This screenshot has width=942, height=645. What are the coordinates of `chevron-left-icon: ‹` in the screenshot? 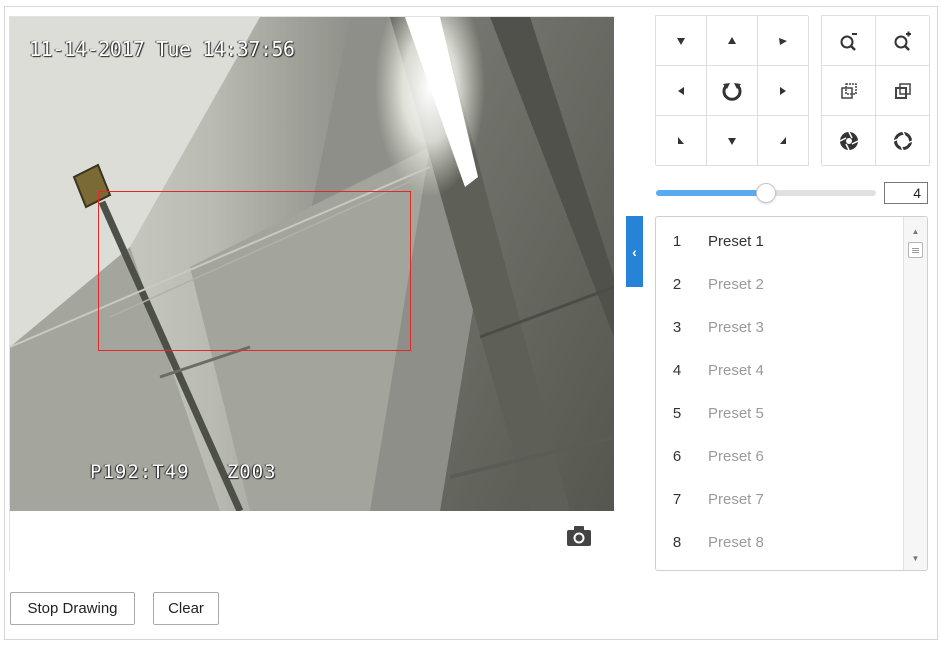 It's located at (634, 251).